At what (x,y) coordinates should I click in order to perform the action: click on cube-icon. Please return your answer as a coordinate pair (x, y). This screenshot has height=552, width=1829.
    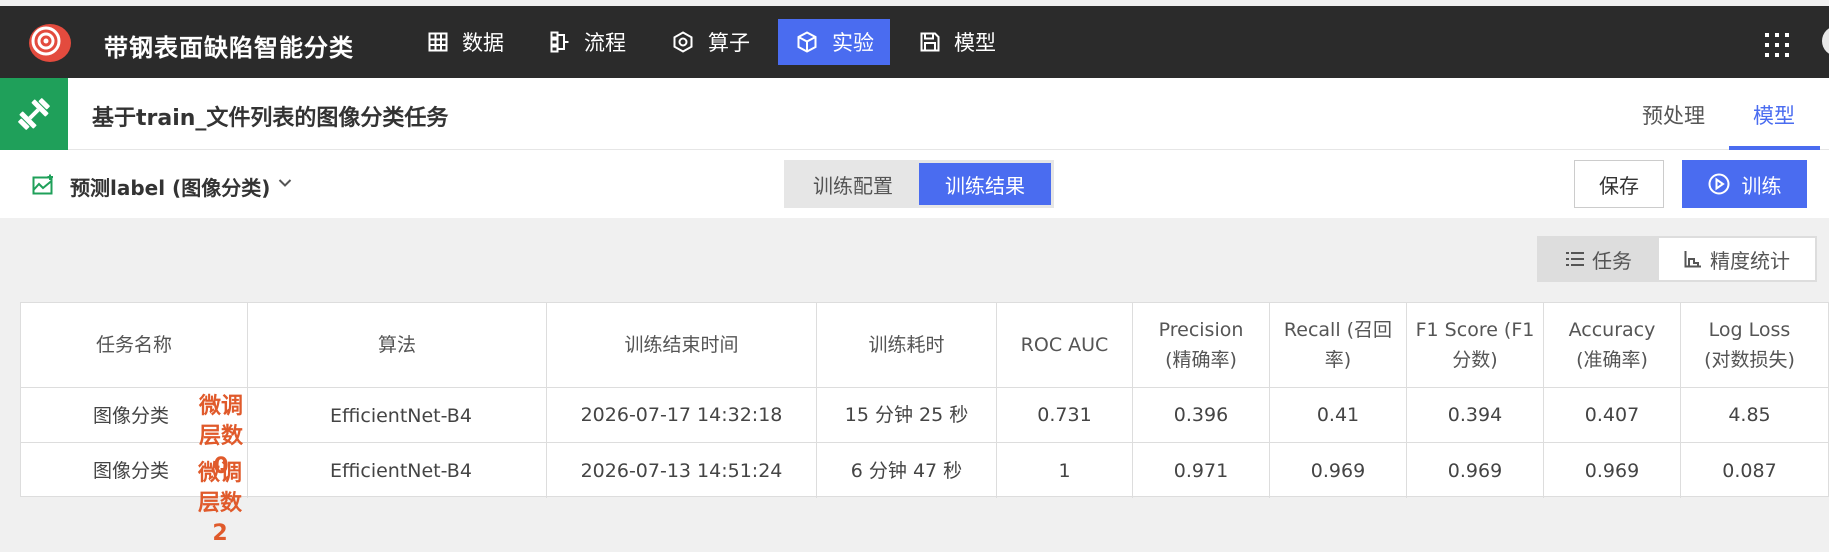
    Looking at the image, I should click on (807, 42).